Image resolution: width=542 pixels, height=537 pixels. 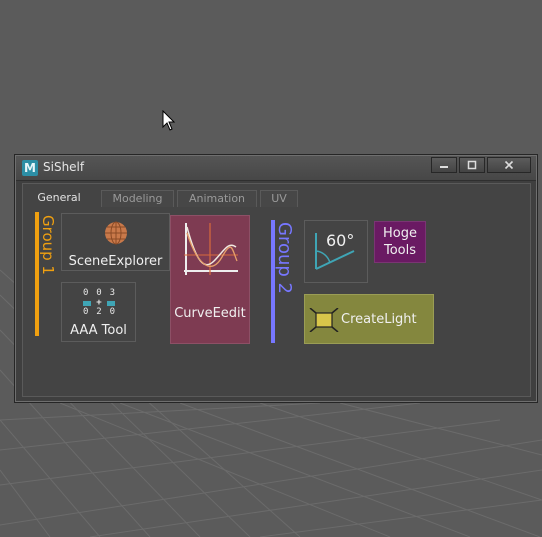 I want to click on tab-general: General, so click(x=59, y=197).